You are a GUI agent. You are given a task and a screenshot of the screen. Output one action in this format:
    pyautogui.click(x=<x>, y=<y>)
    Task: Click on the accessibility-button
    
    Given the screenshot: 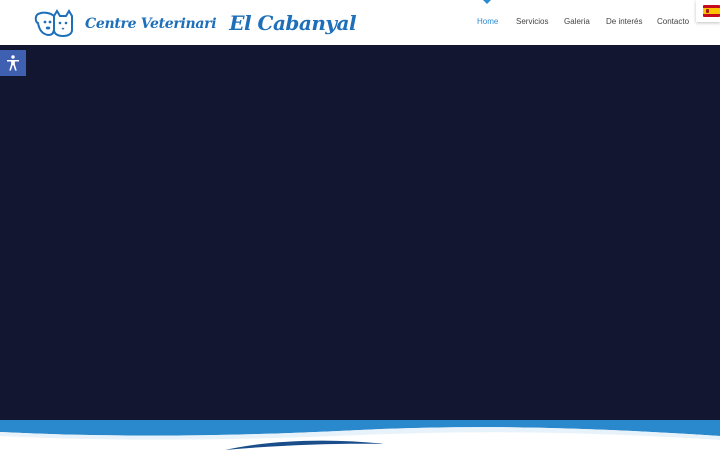 What is the action you would take?
    pyautogui.click(x=13, y=63)
    